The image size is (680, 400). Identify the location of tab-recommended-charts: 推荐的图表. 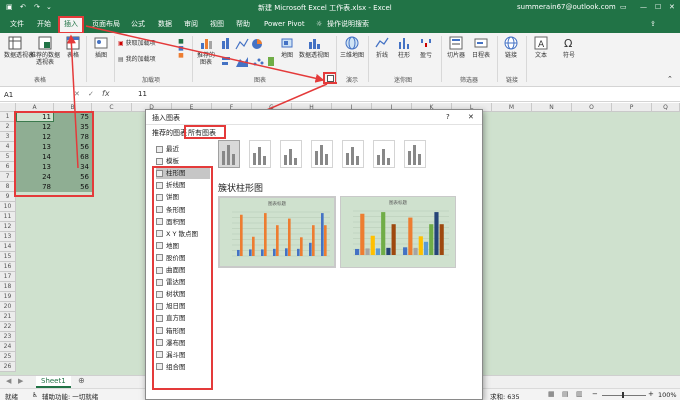
(169, 133).